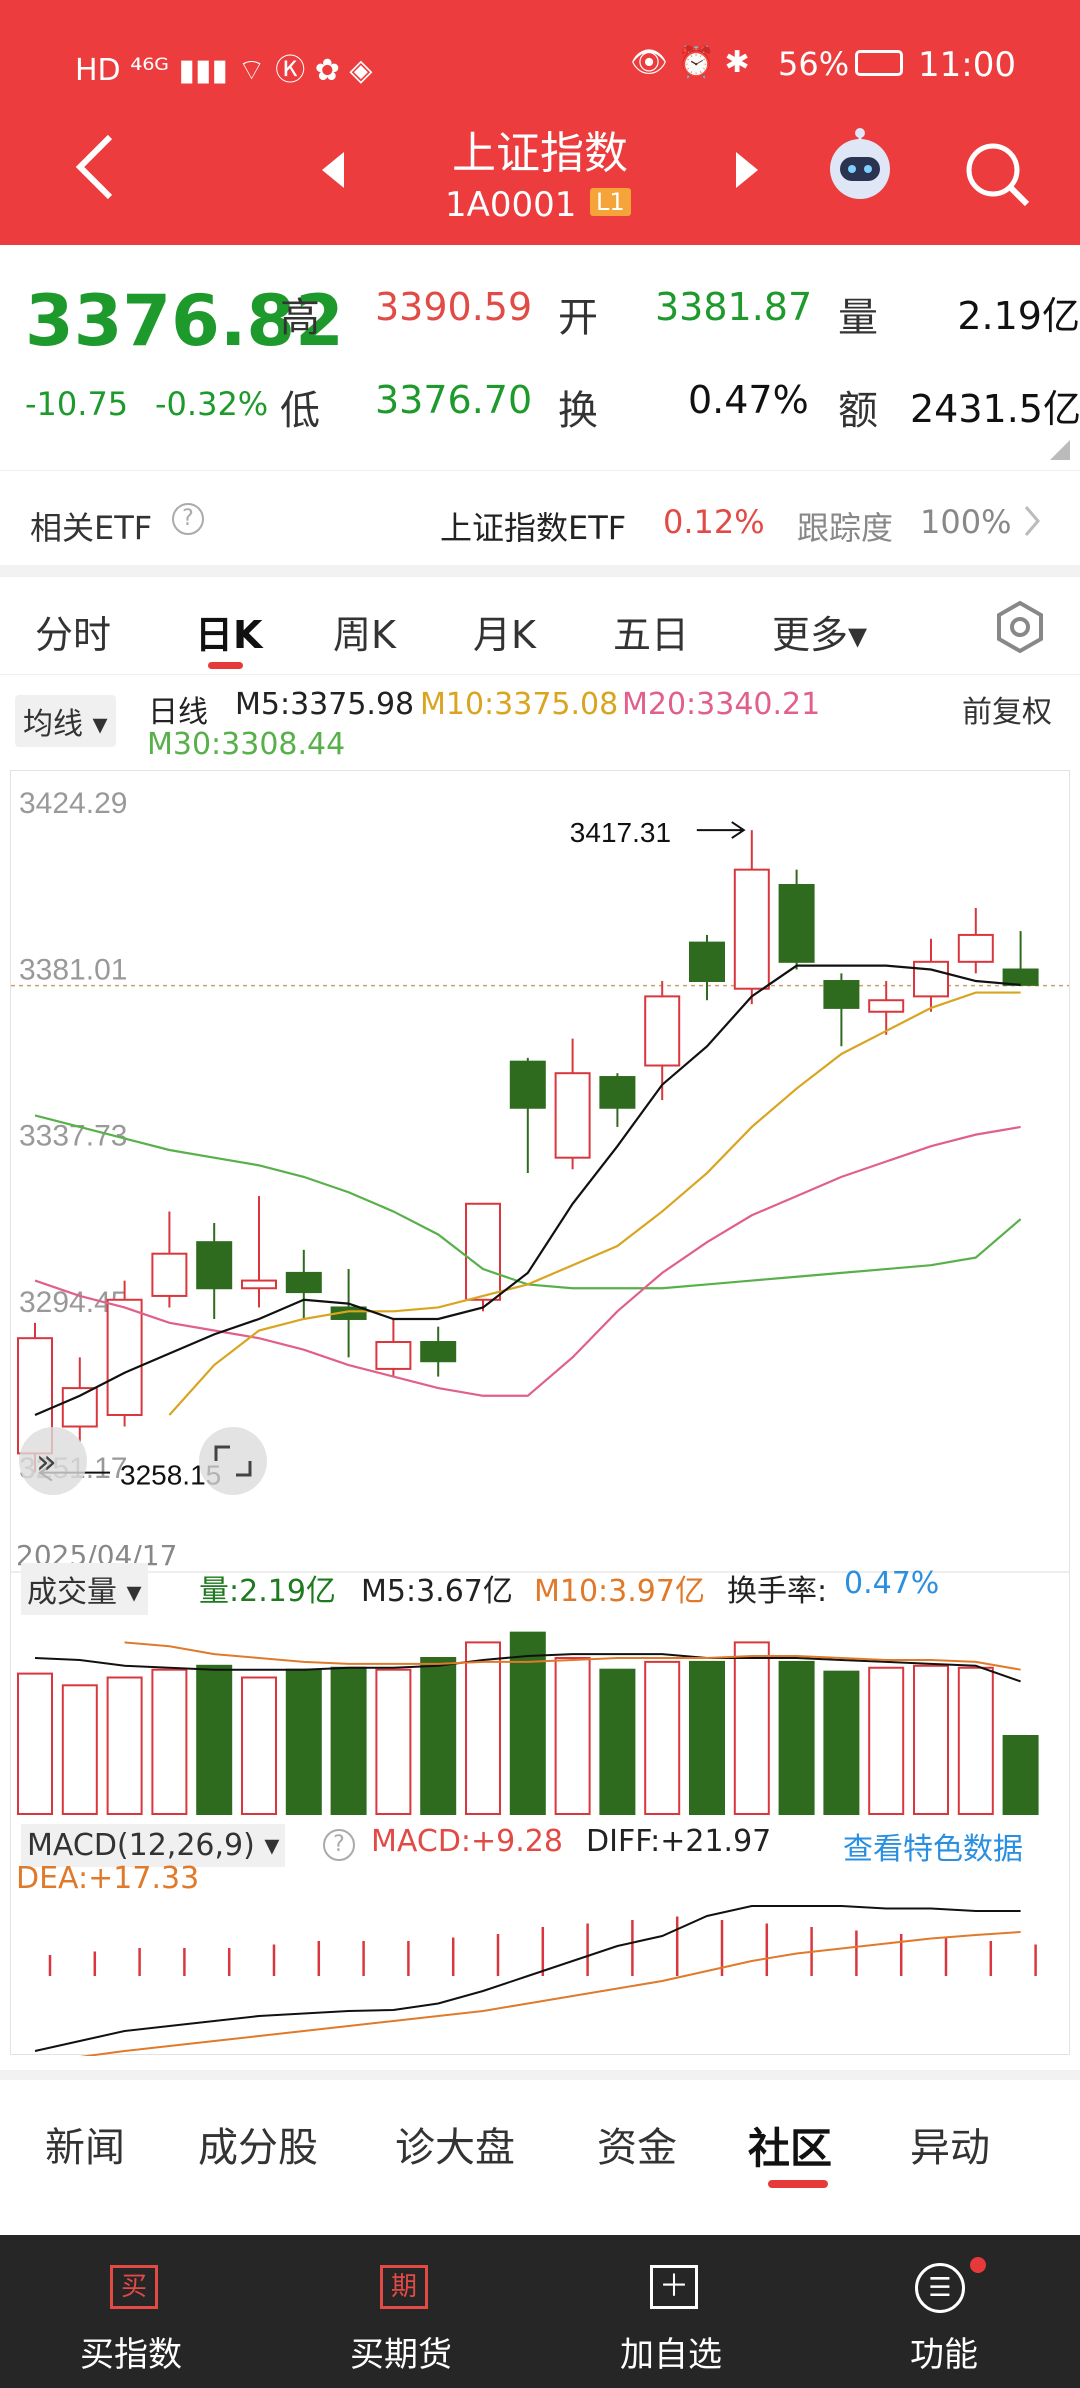 The image size is (1080, 2388). I want to click on low-value: 3376.70, so click(454, 400).